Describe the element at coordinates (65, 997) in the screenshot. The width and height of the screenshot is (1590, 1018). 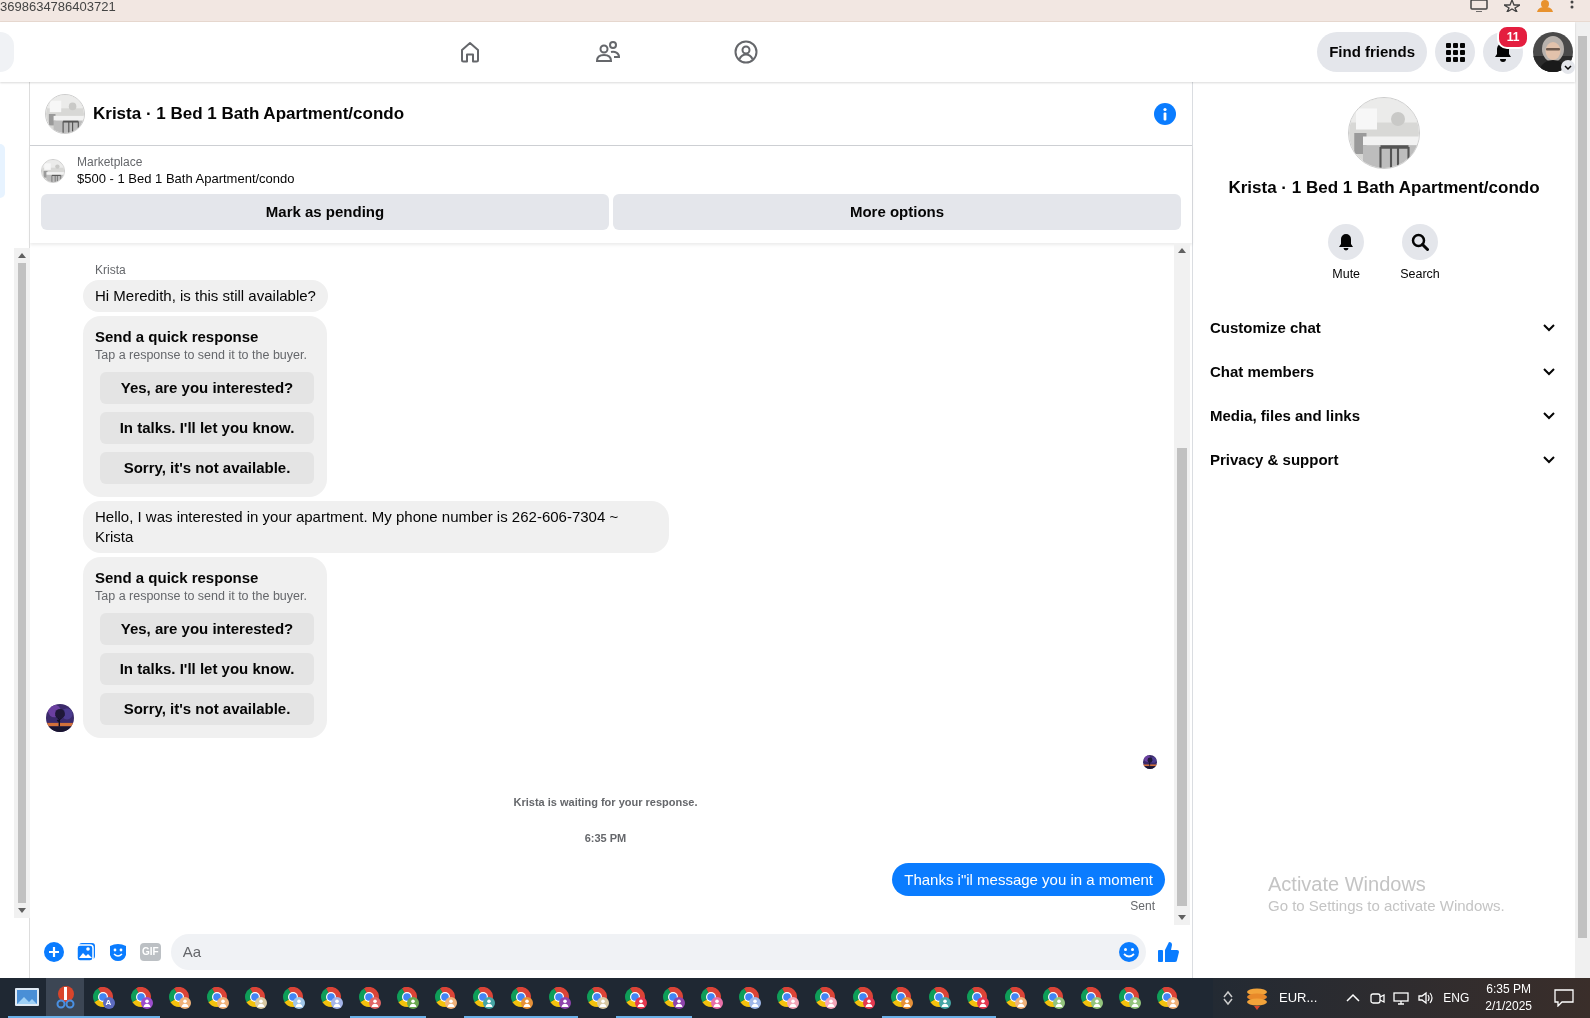
I see `scissors-icon` at that location.